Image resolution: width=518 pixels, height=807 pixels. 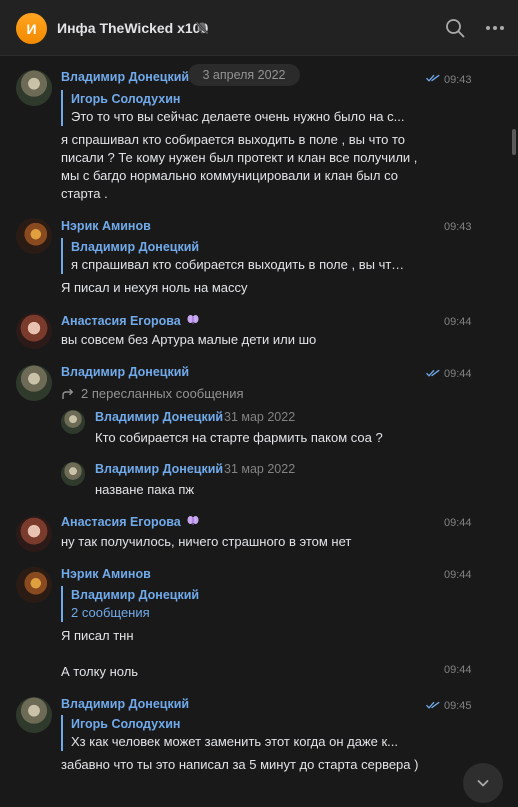 What do you see at coordinates (202, 28) in the screenshot?
I see `muted-bell-icon` at bounding box center [202, 28].